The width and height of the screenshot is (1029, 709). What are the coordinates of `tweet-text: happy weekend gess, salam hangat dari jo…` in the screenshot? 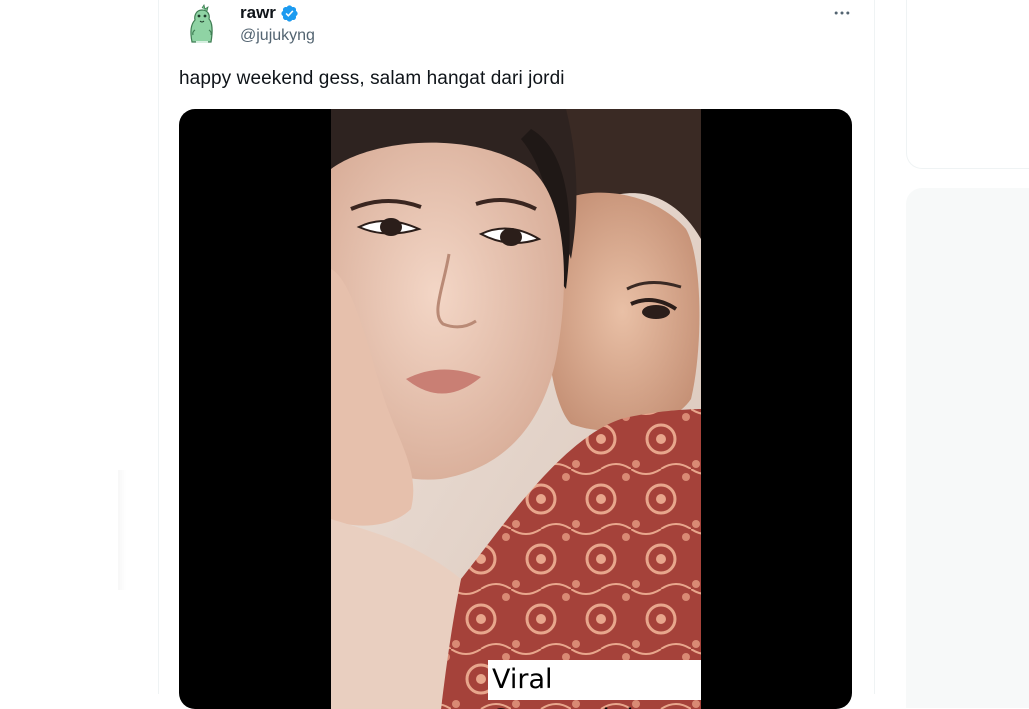 It's located at (372, 78).